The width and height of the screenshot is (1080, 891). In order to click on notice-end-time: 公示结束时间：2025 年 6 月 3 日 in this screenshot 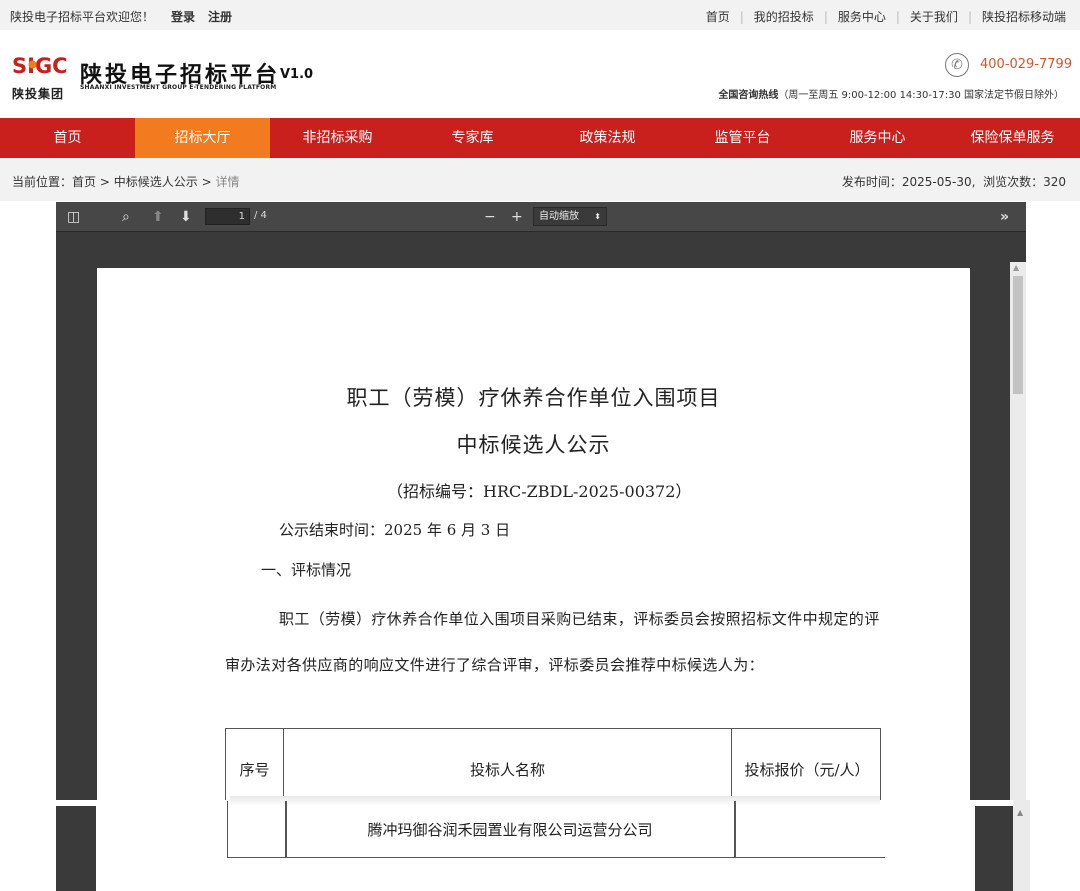, I will do `click(395, 530)`.